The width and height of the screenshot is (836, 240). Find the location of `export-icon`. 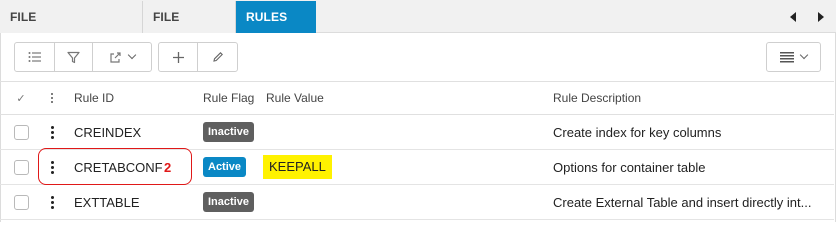

export-icon is located at coordinates (115, 57).